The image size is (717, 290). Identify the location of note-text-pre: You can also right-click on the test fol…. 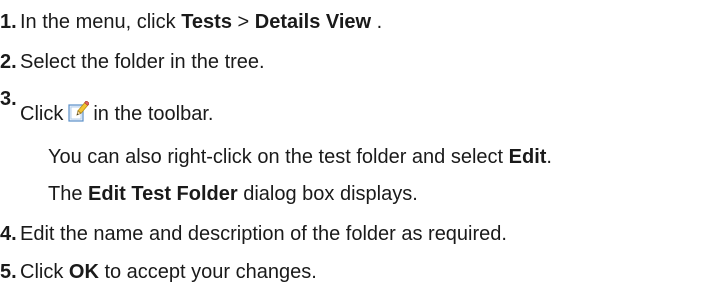
(278, 157).